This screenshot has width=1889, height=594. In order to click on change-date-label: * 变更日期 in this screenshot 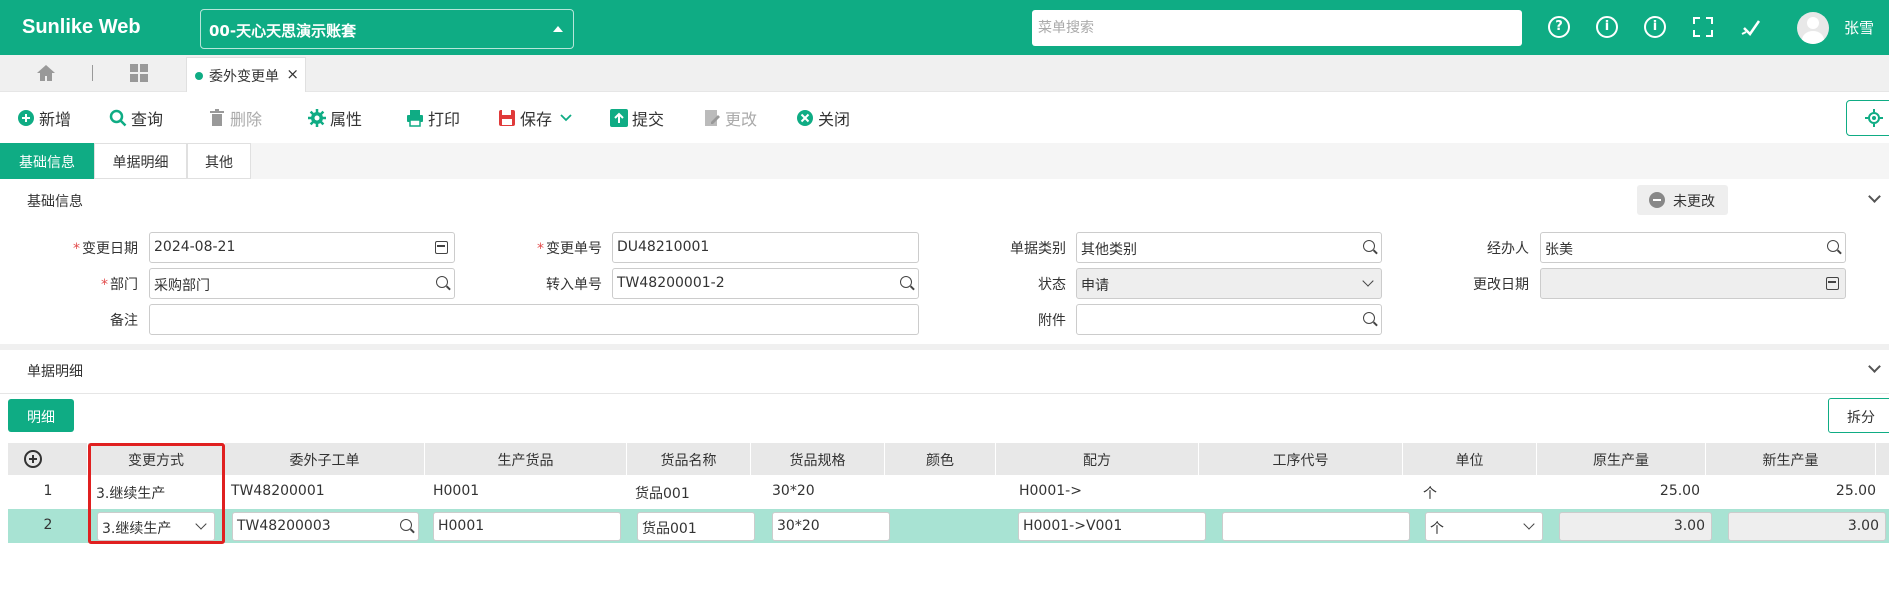, I will do `click(105, 249)`.